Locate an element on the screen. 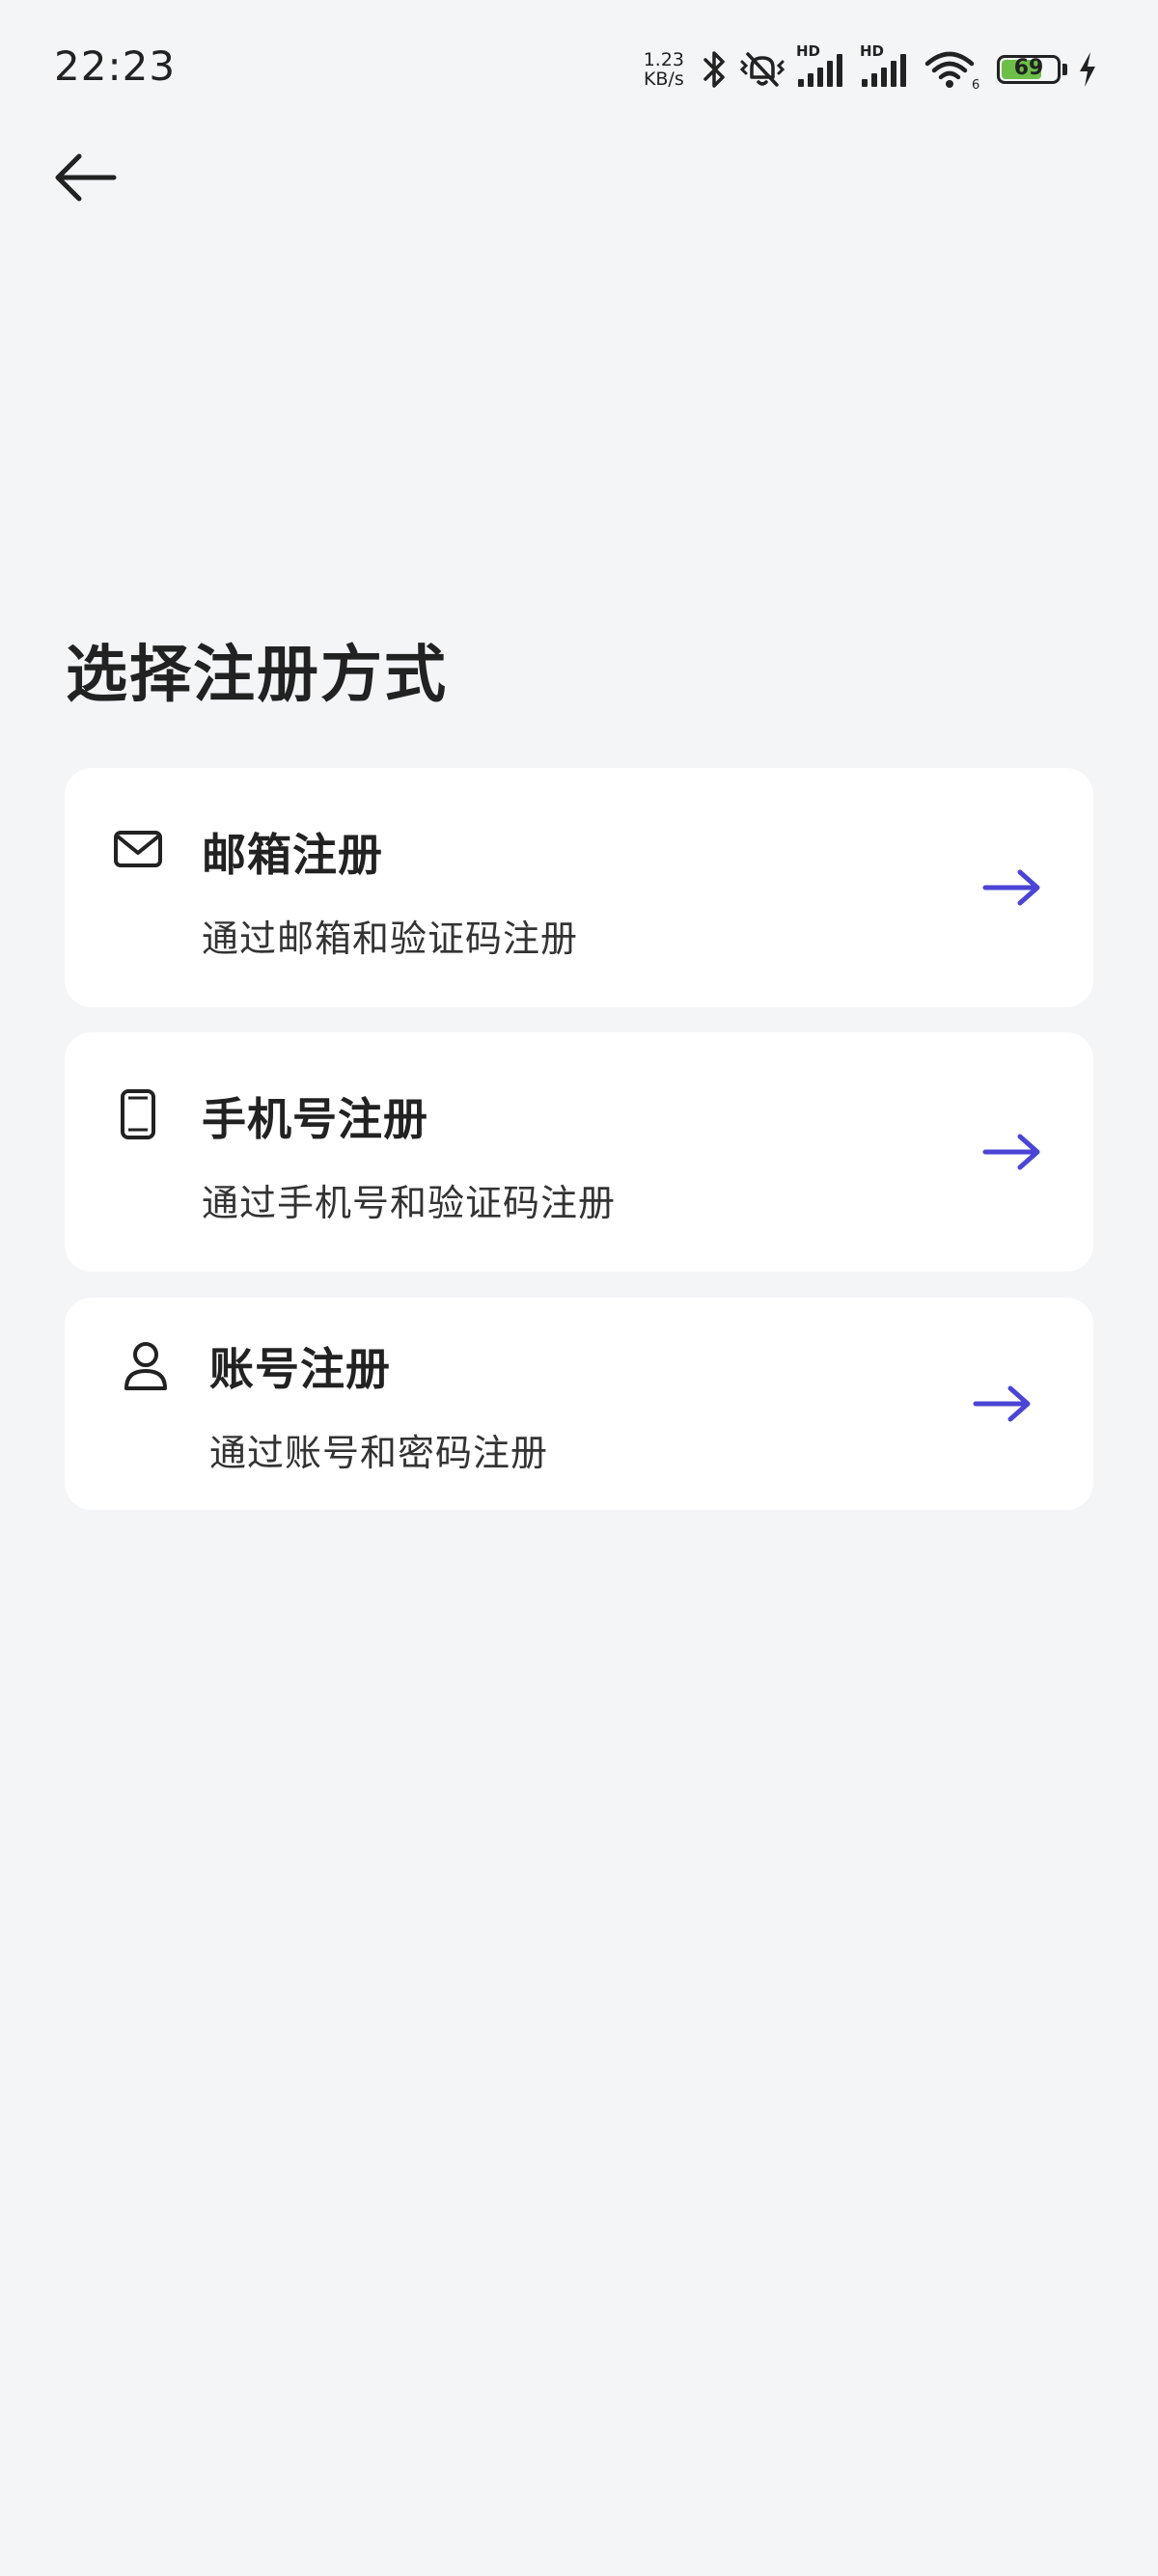 Image resolution: width=1158 pixels, height=2576 pixels. wifi-badge: 6 is located at coordinates (975, 84).